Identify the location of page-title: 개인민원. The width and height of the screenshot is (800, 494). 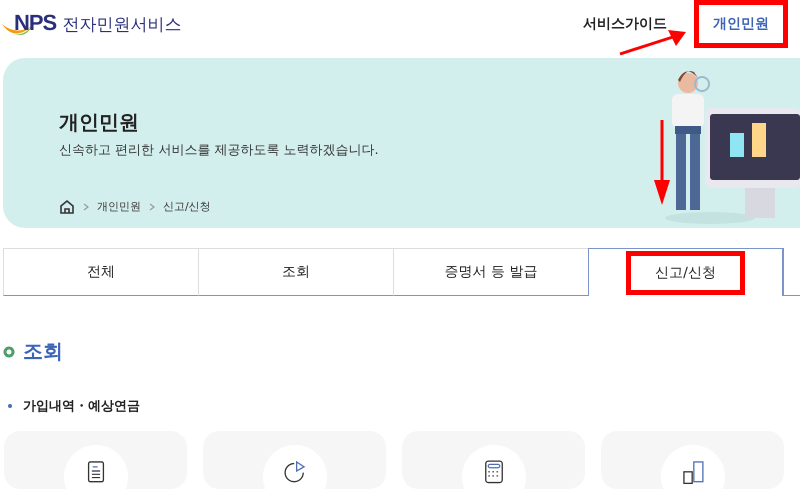
(99, 122).